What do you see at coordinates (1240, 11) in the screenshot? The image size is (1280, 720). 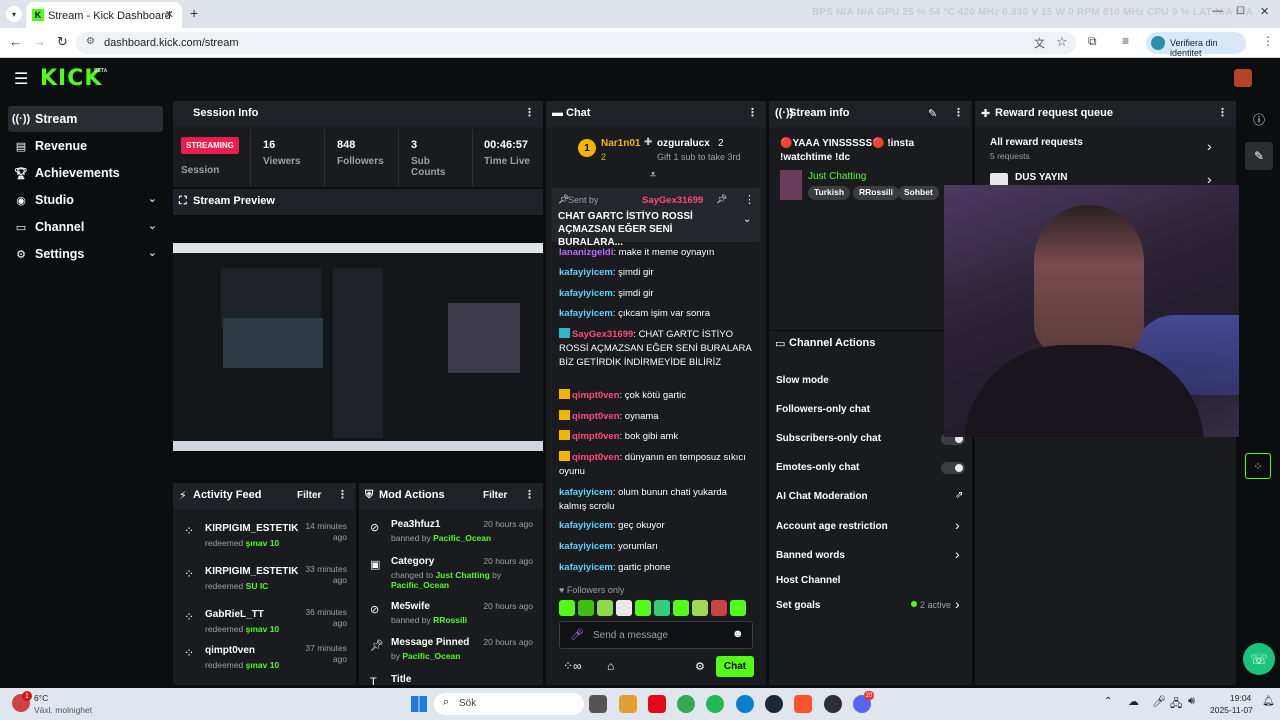 I see `maximize-icon: ☐` at bounding box center [1240, 11].